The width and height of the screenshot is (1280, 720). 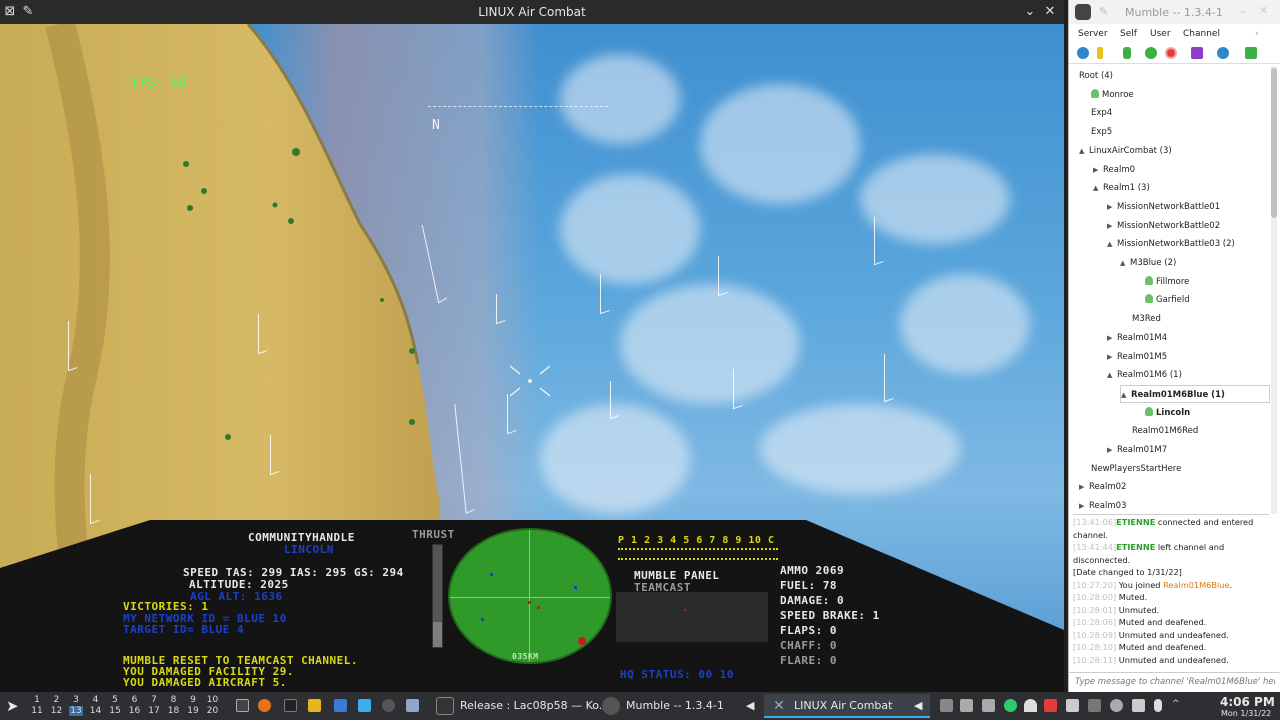 I want to click on clipboard-icon, so click(x=988, y=705).